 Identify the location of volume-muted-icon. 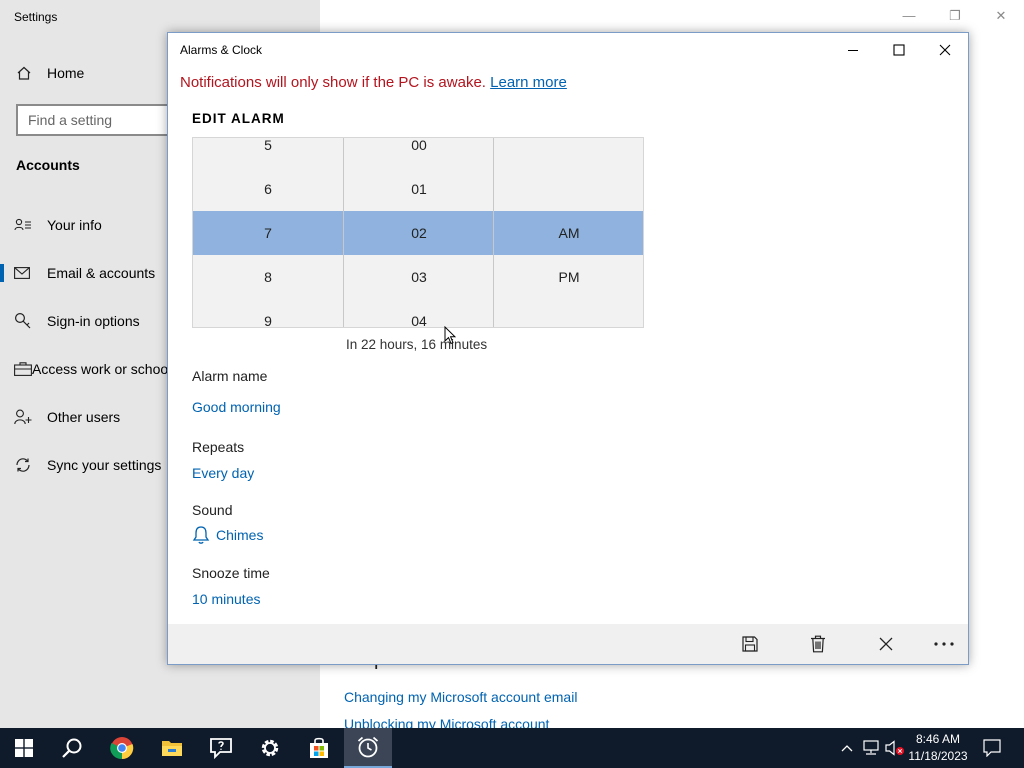
(894, 748).